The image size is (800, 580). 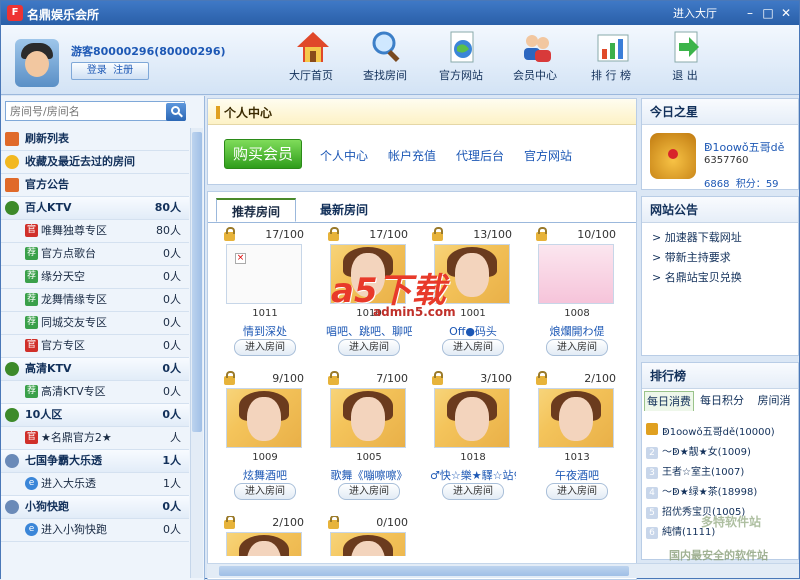 I want to click on tree-room-item: 官 官方专区 0人, so click(x=95, y=346).